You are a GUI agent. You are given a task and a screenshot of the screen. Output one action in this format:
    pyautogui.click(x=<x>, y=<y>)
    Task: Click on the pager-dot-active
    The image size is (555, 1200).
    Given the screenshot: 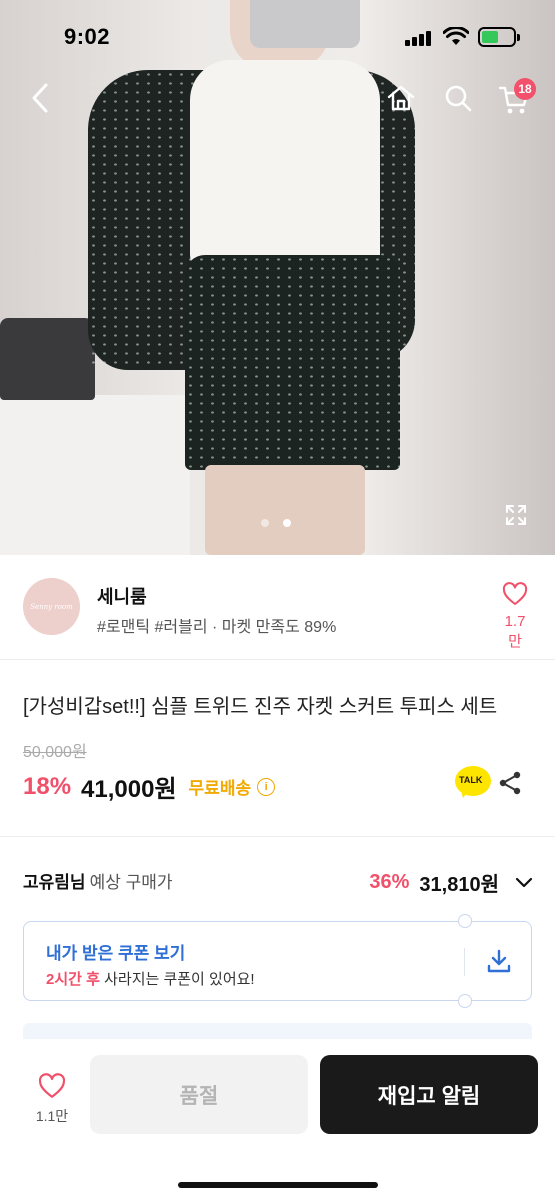 What is the action you would take?
    pyautogui.click(x=287, y=523)
    